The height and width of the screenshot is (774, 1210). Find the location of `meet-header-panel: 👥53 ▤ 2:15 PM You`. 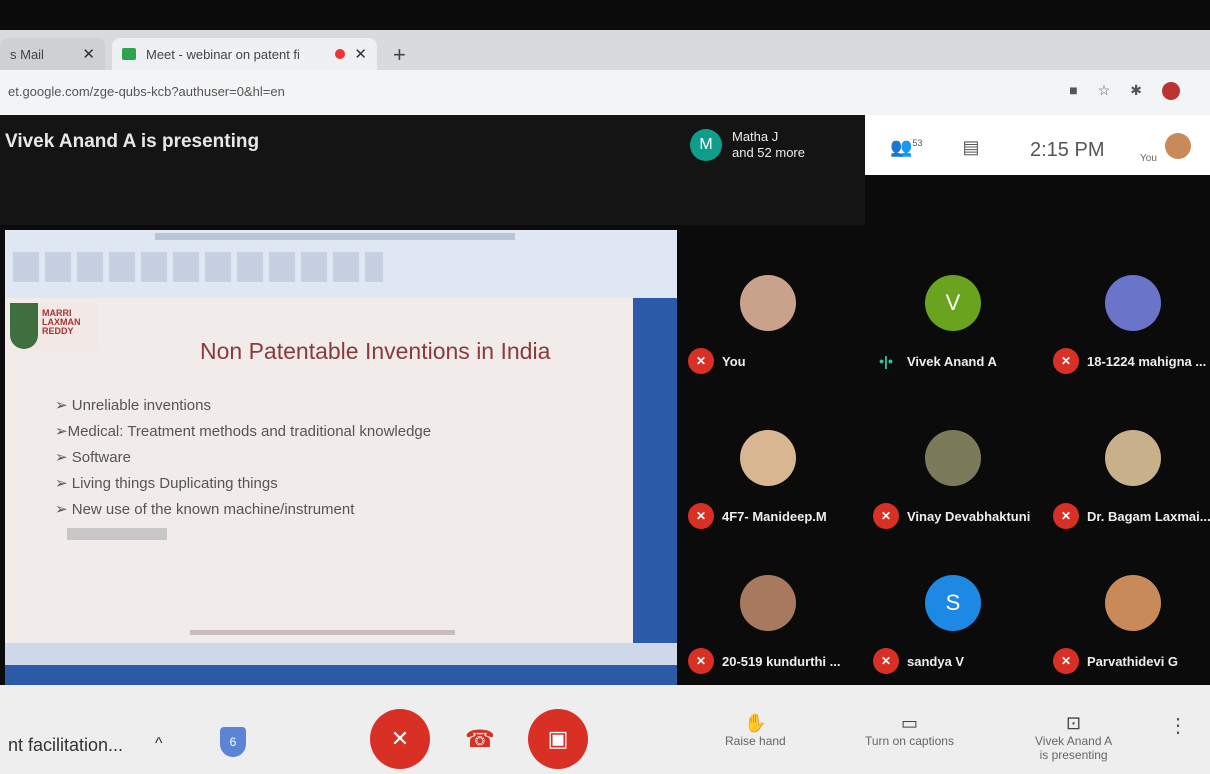

meet-header-panel: 👥53 ▤ 2:15 PM You is located at coordinates (1037, 145).